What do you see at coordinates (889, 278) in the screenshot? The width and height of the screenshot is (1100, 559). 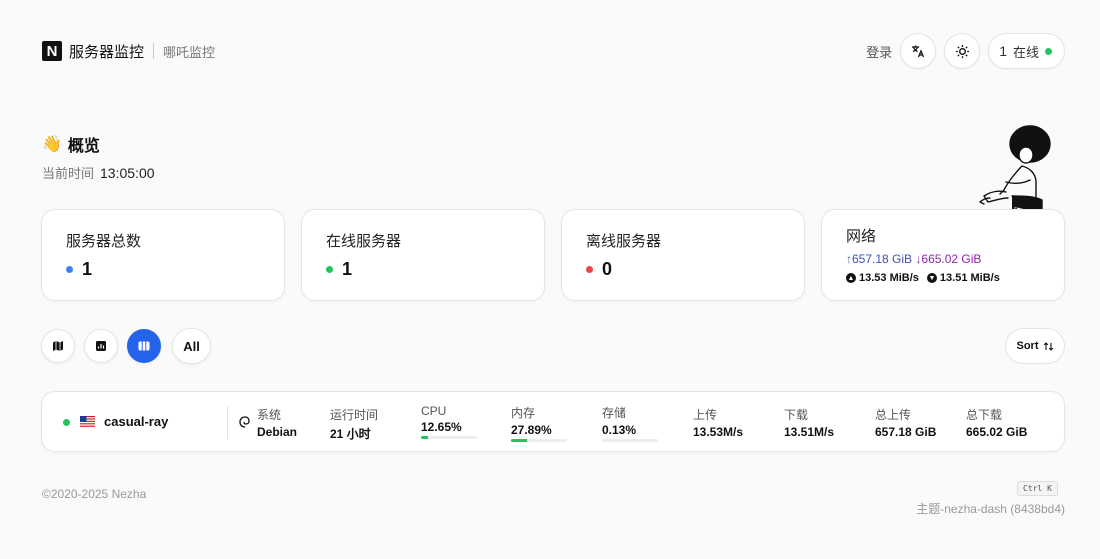 I see `network-upload-speed: 13.53 MiB/s` at bounding box center [889, 278].